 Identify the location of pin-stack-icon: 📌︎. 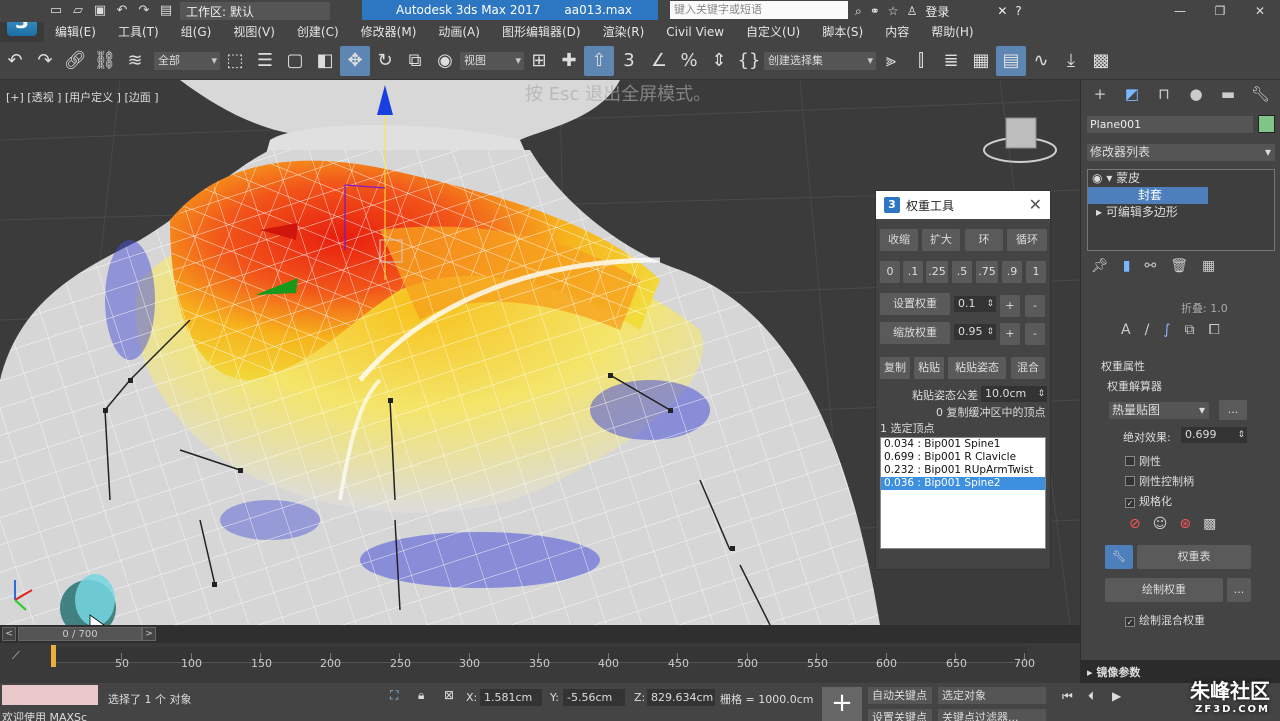
(1100, 266).